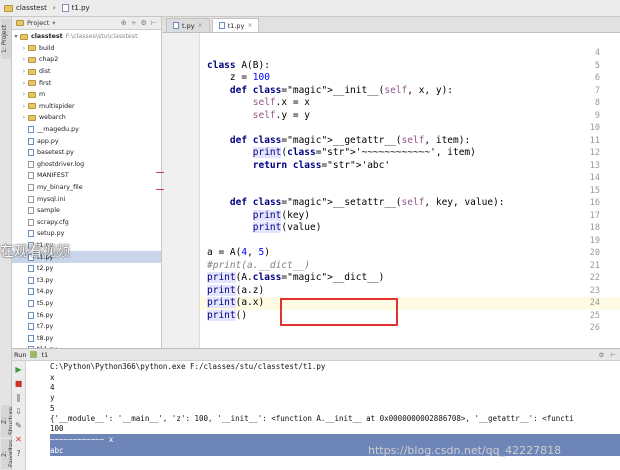 This screenshot has height=470, width=620. I want to click on tree-item: t8.py, so click(86, 338).